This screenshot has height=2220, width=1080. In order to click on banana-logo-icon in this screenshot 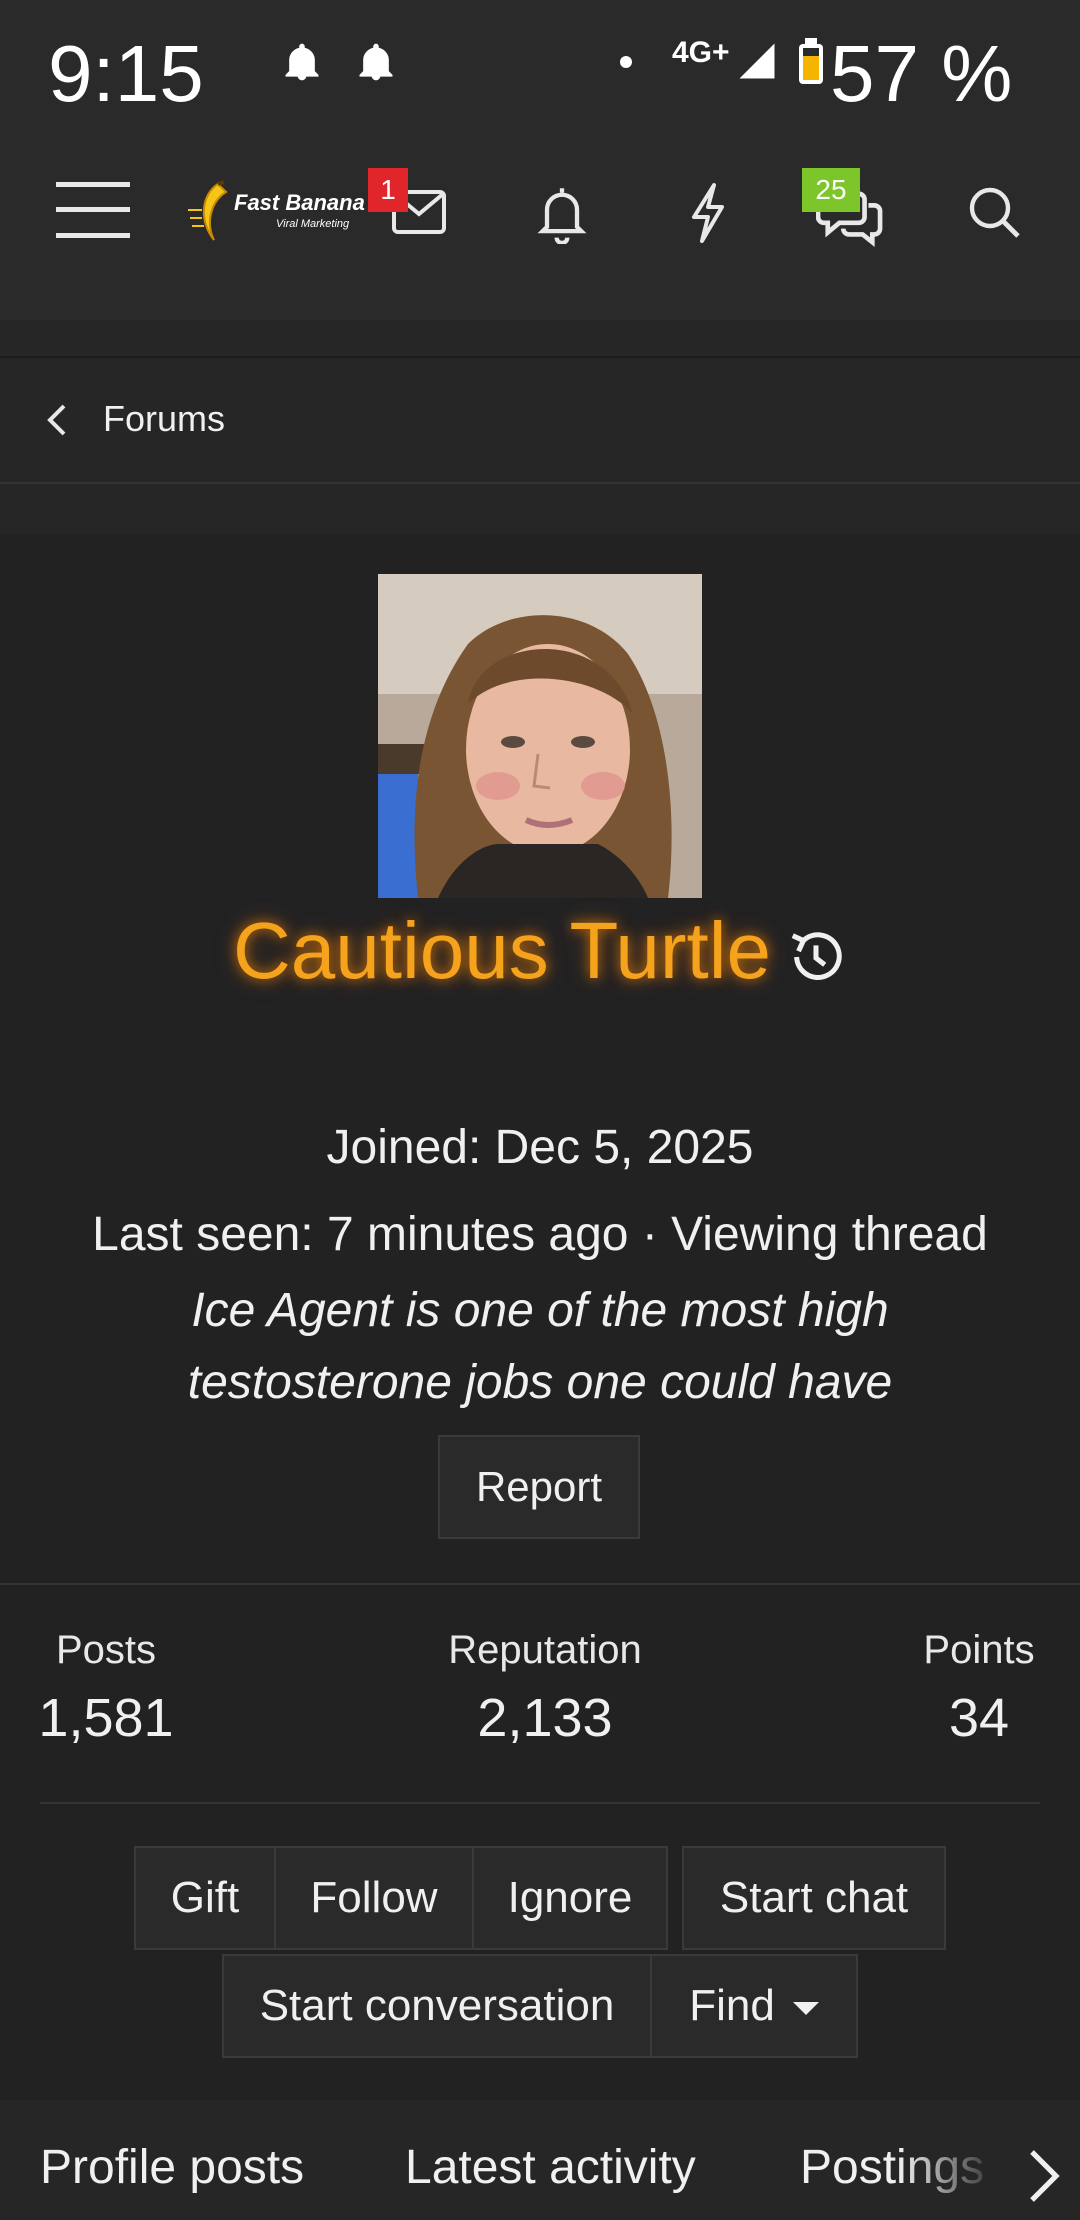, I will do `click(208, 210)`.